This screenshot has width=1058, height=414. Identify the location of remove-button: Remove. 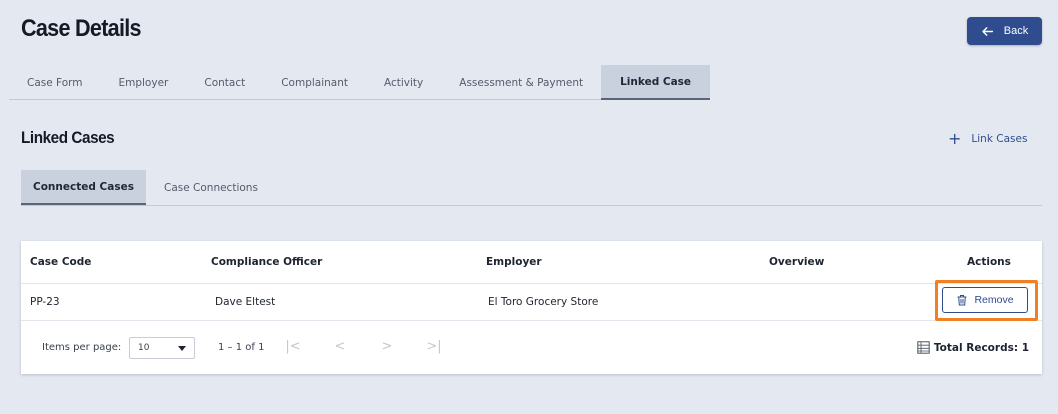
(985, 300).